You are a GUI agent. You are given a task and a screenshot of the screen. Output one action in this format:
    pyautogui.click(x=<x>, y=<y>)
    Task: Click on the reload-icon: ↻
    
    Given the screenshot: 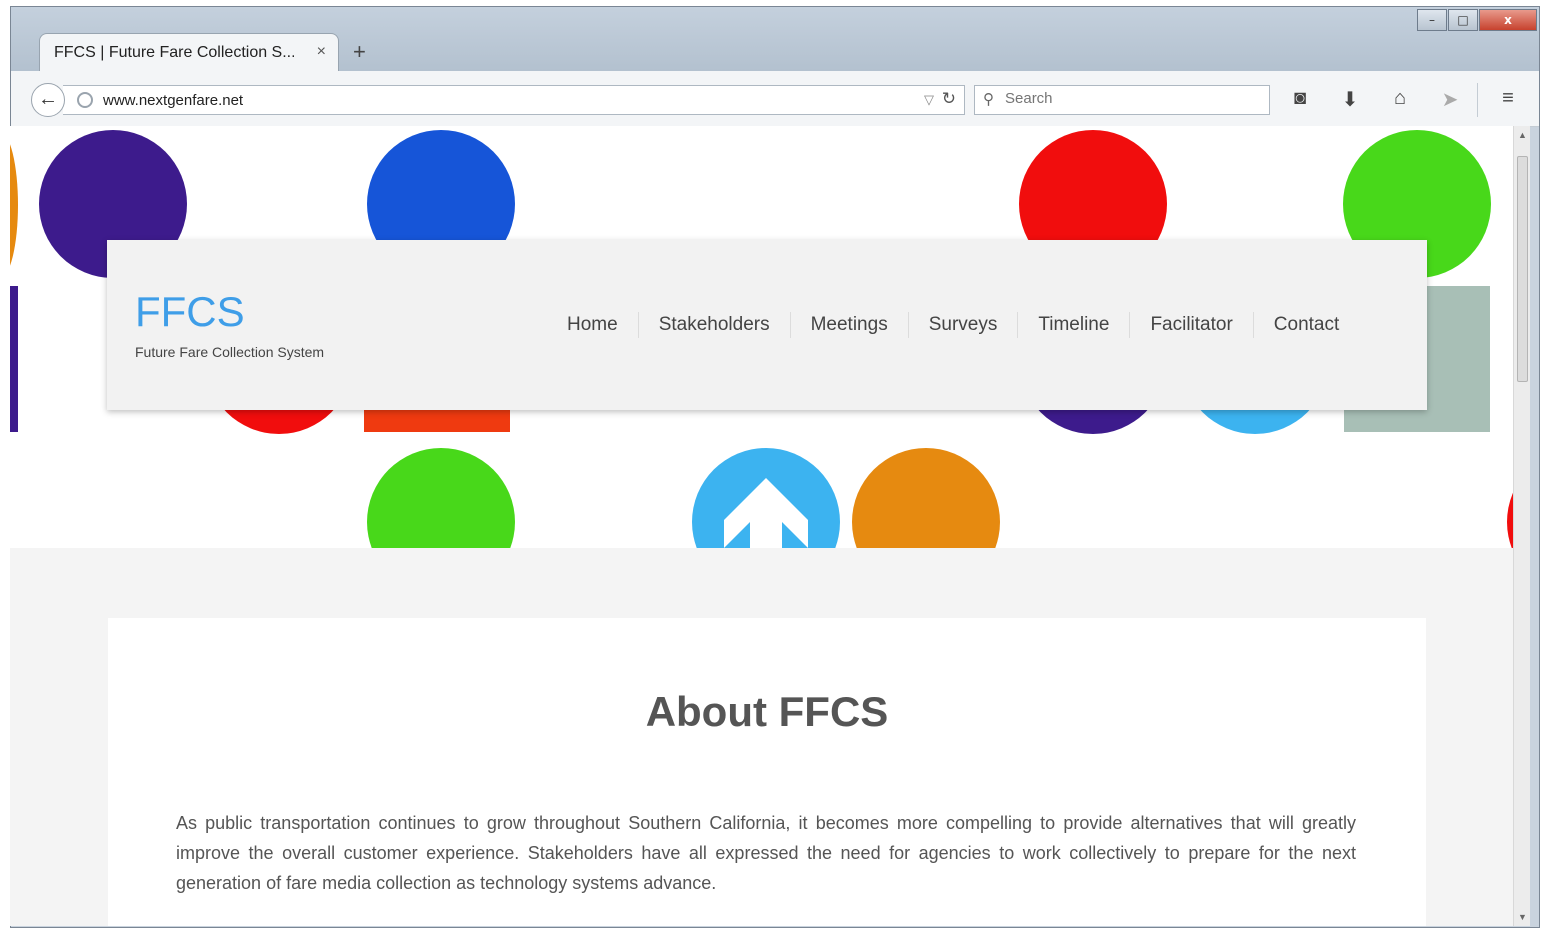 What is the action you would take?
    pyautogui.click(x=949, y=99)
    